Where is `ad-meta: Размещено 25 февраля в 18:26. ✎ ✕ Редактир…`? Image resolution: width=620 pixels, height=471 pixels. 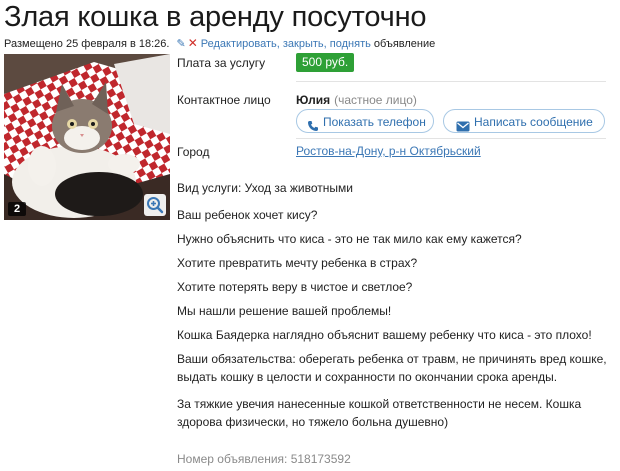
ad-meta: Размещено 25 февраля в 18:26. ✎ ✕ Редактир… is located at coordinates (219, 43).